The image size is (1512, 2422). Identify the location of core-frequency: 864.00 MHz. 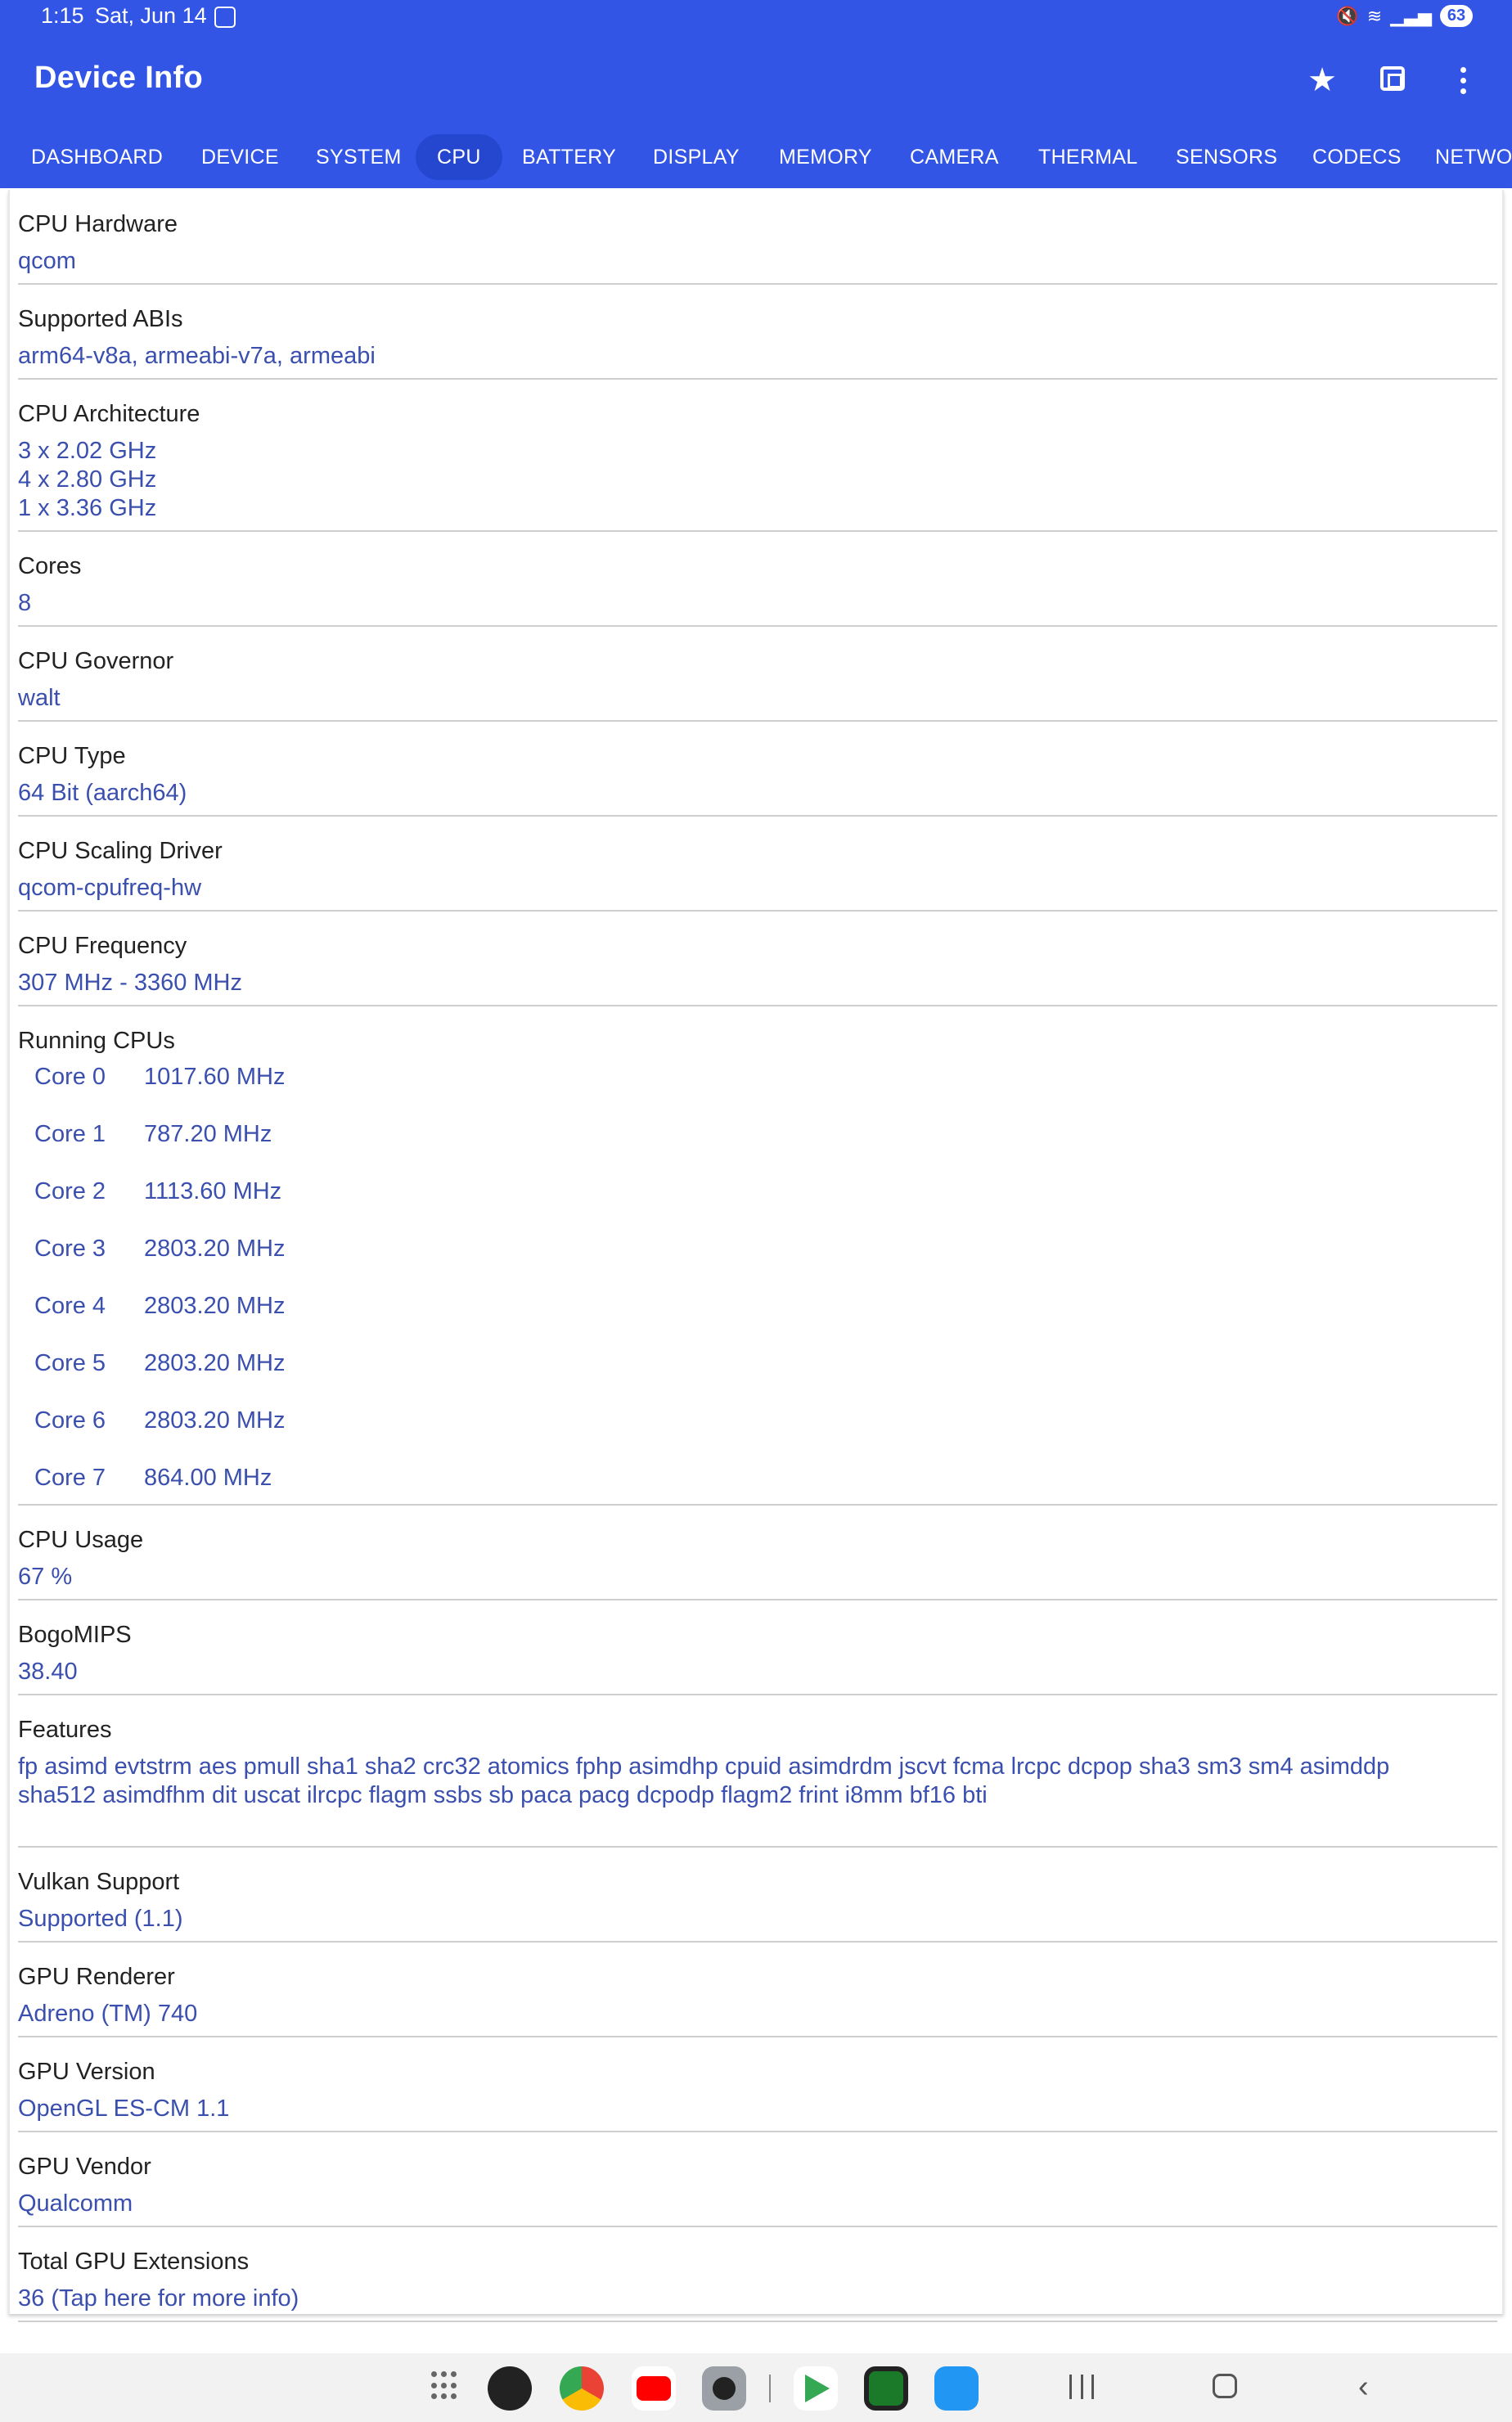
(208, 1478).